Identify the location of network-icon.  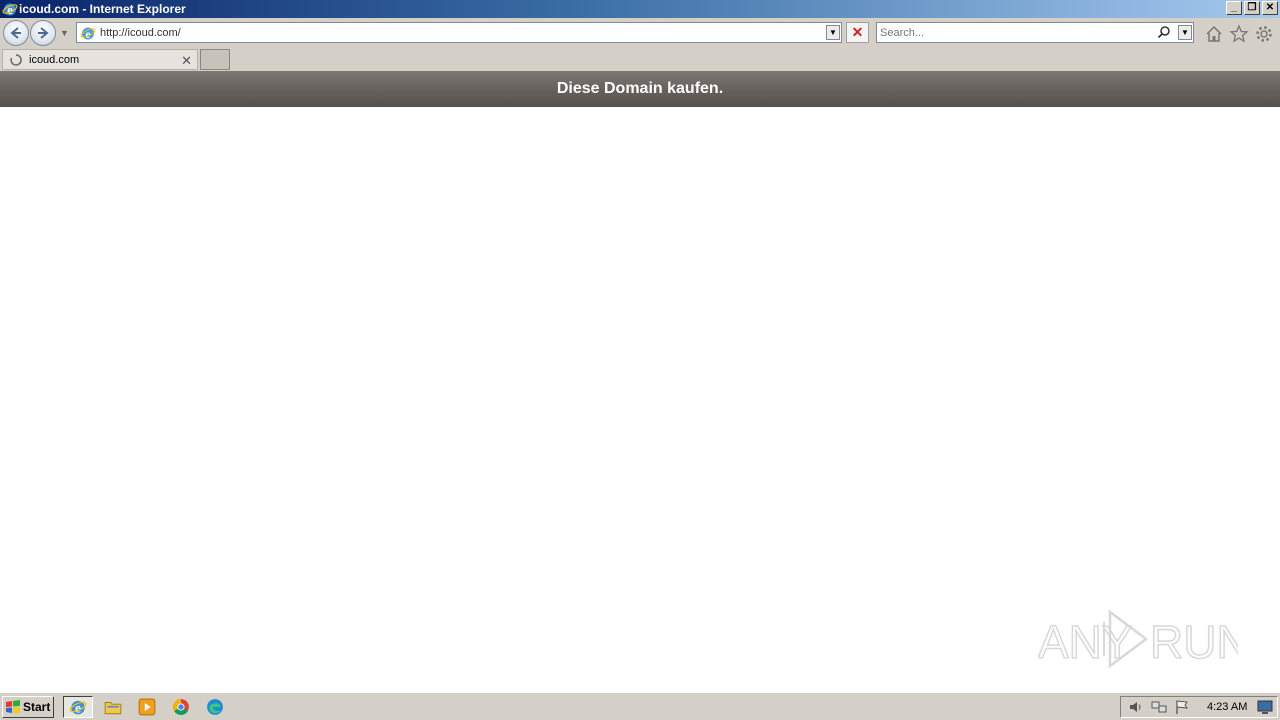
(1159, 707).